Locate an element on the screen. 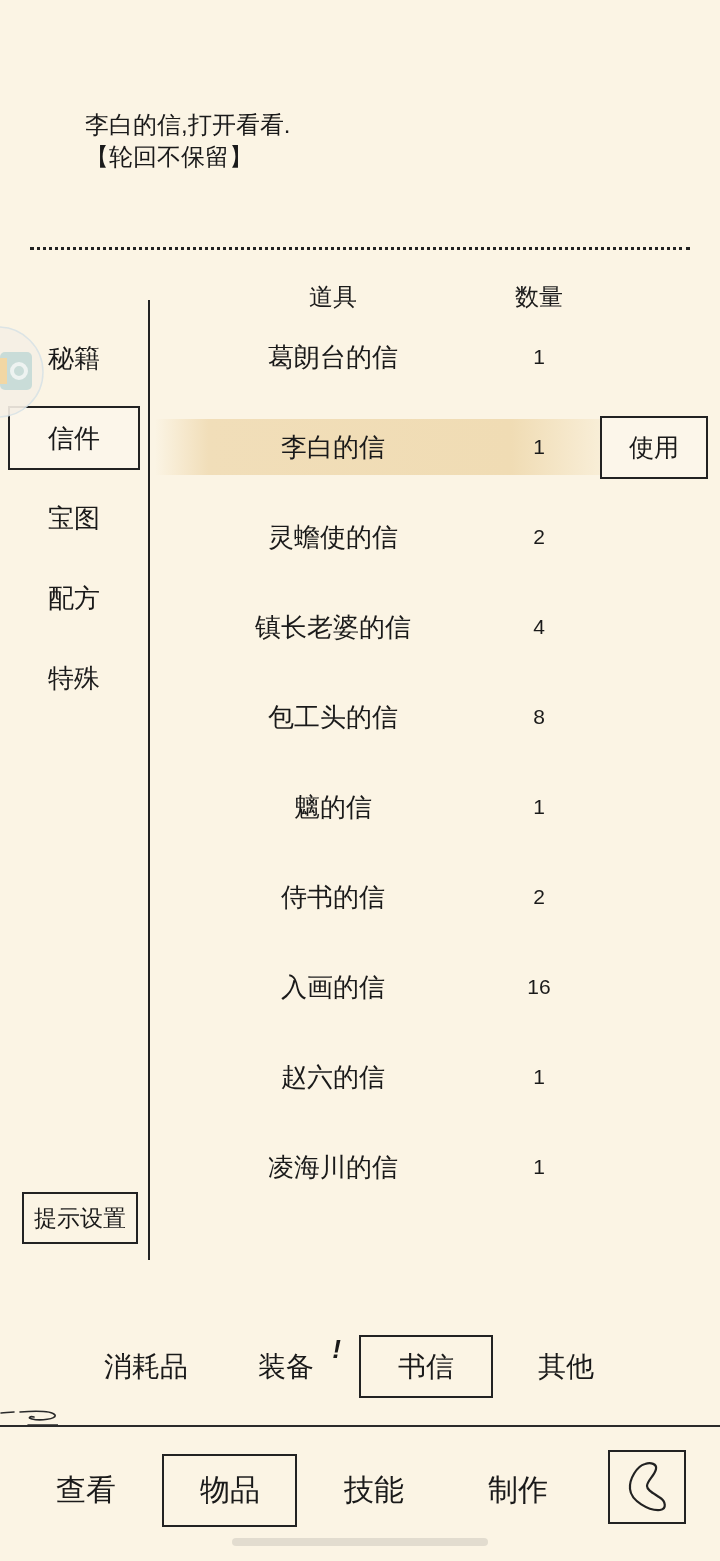 The image size is (720, 1561). nav-tab: 制作 is located at coordinates (517, 1490).